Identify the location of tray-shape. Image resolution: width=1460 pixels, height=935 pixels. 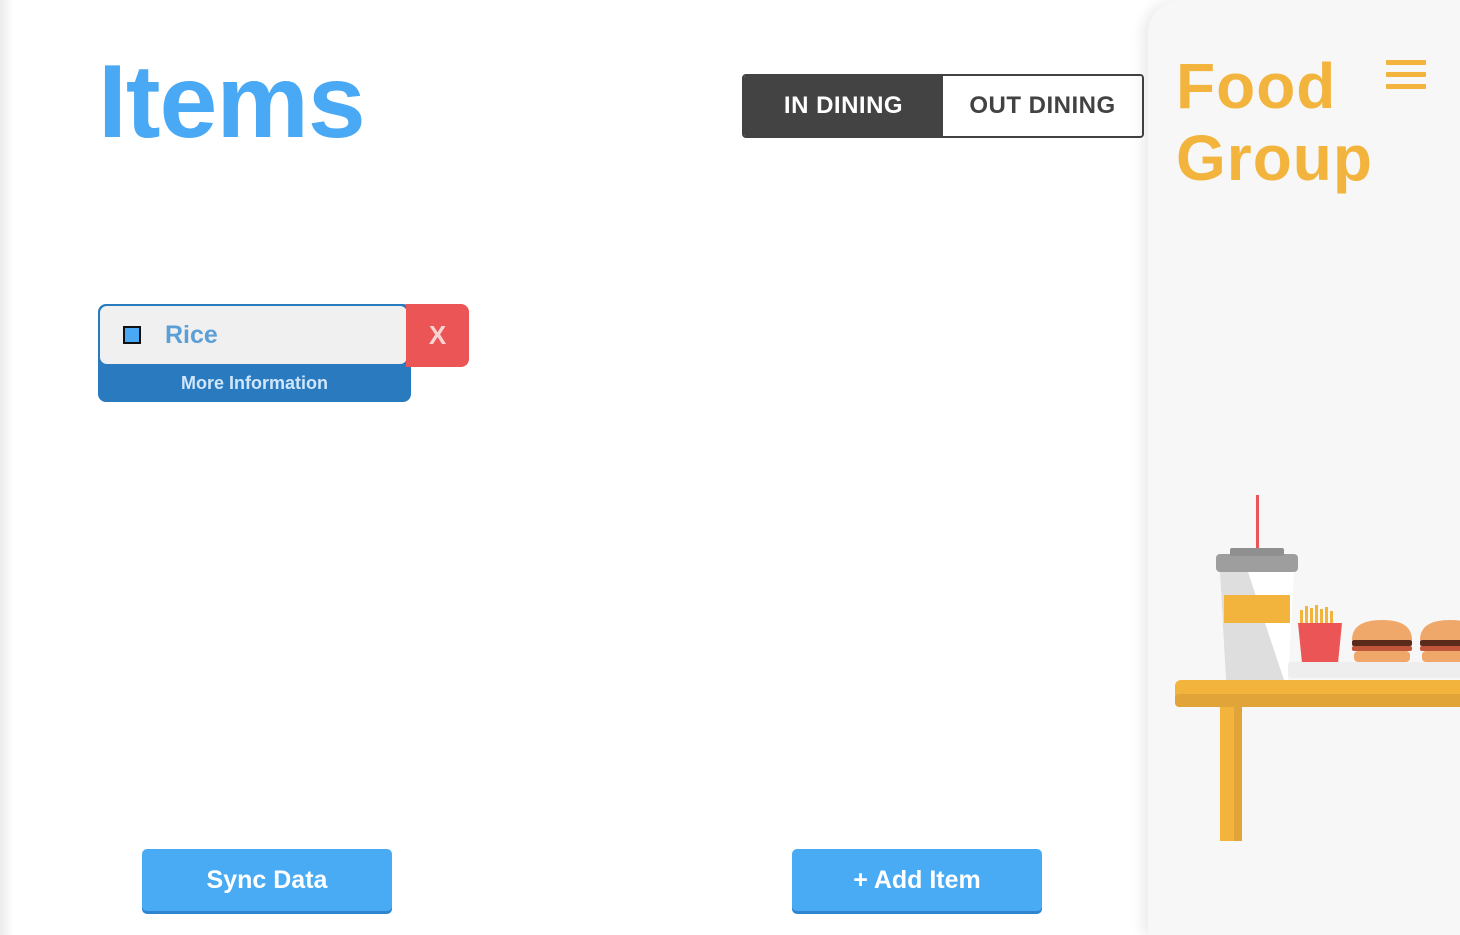
(1374, 670).